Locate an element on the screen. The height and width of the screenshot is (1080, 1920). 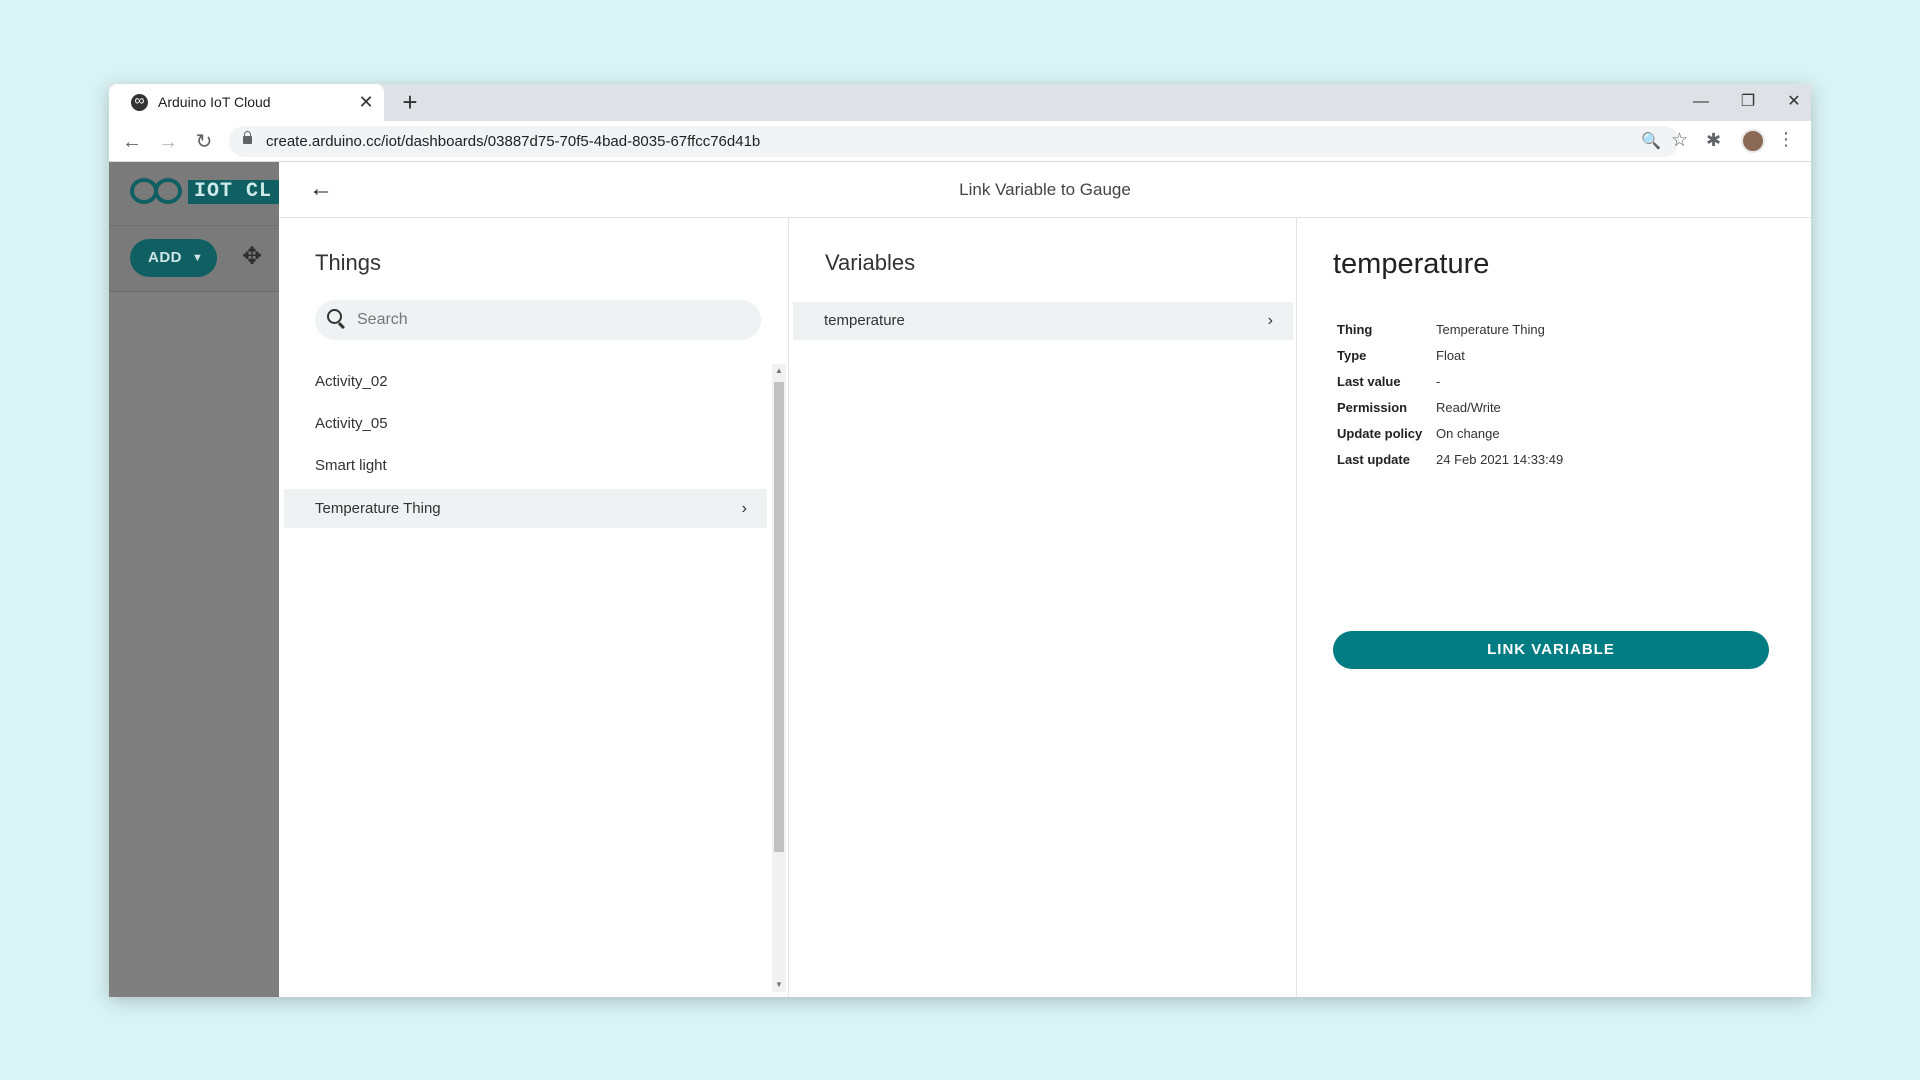
reload-icon: ↻ is located at coordinates (204, 142).